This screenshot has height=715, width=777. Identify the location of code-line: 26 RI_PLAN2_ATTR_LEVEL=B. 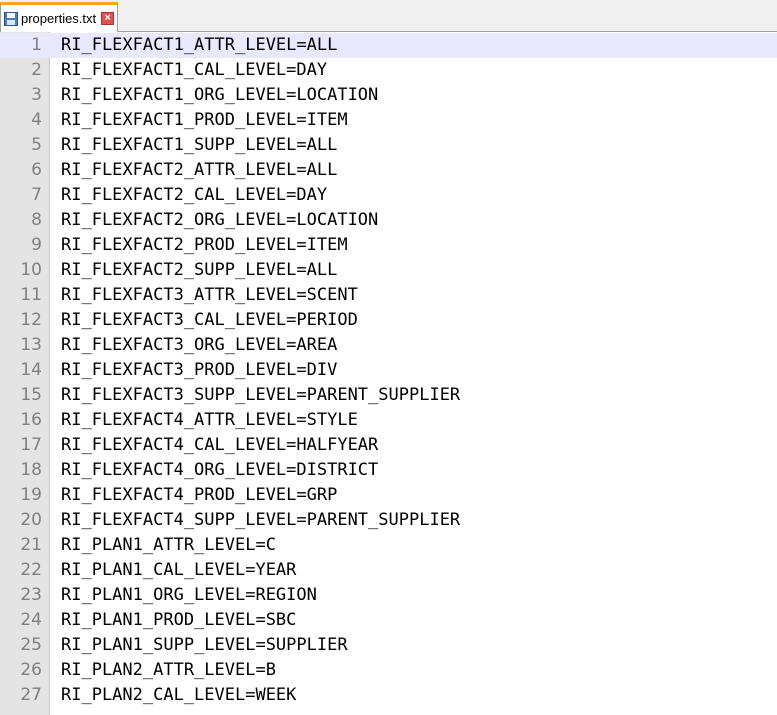
(388, 670).